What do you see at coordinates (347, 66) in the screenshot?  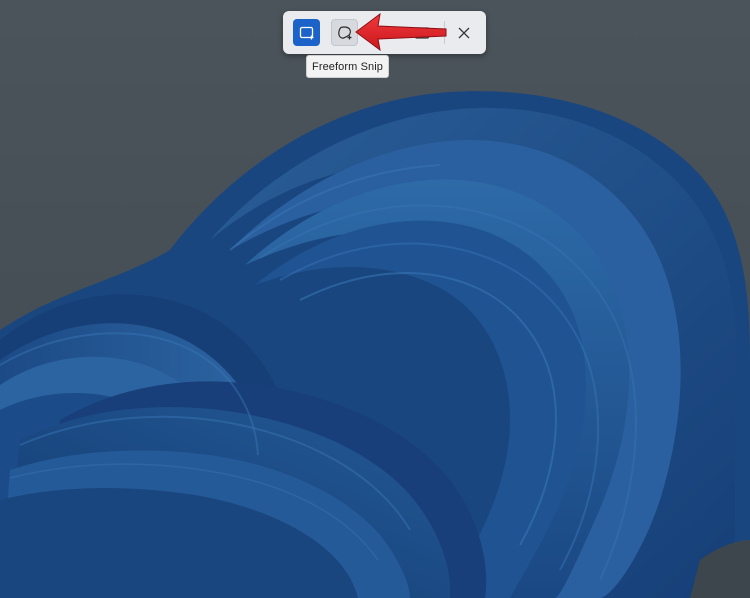 I see `tooltip: Freeform Snip` at bounding box center [347, 66].